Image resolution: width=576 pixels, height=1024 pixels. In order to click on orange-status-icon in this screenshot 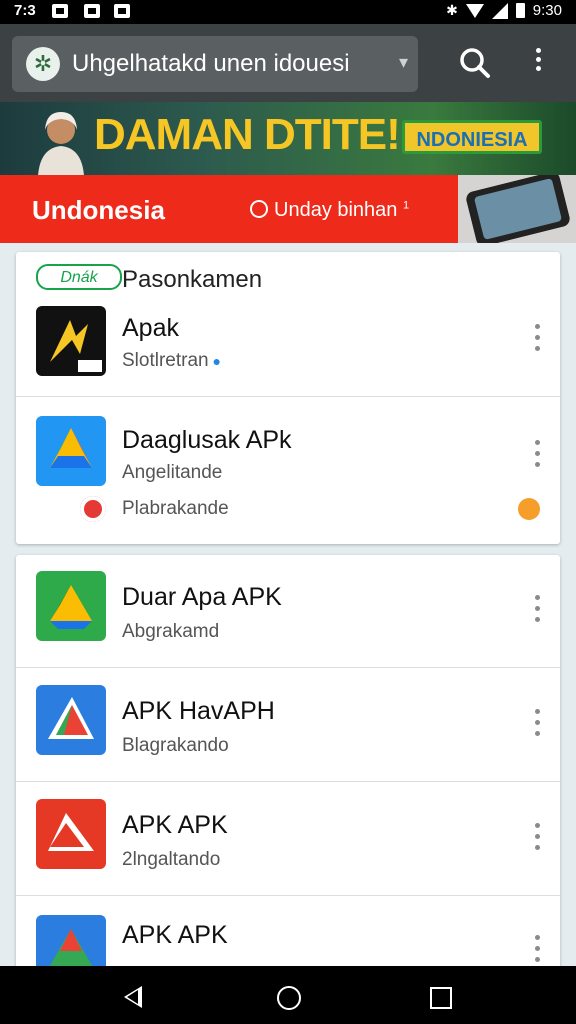, I will do `click(529, 509)`.